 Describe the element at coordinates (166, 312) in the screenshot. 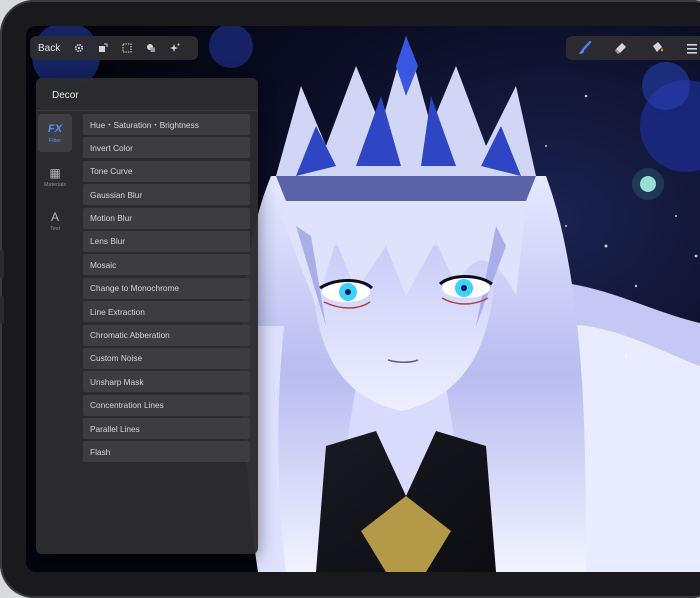

I see `filter-item-line-extraction: Line Extraction` at that location.